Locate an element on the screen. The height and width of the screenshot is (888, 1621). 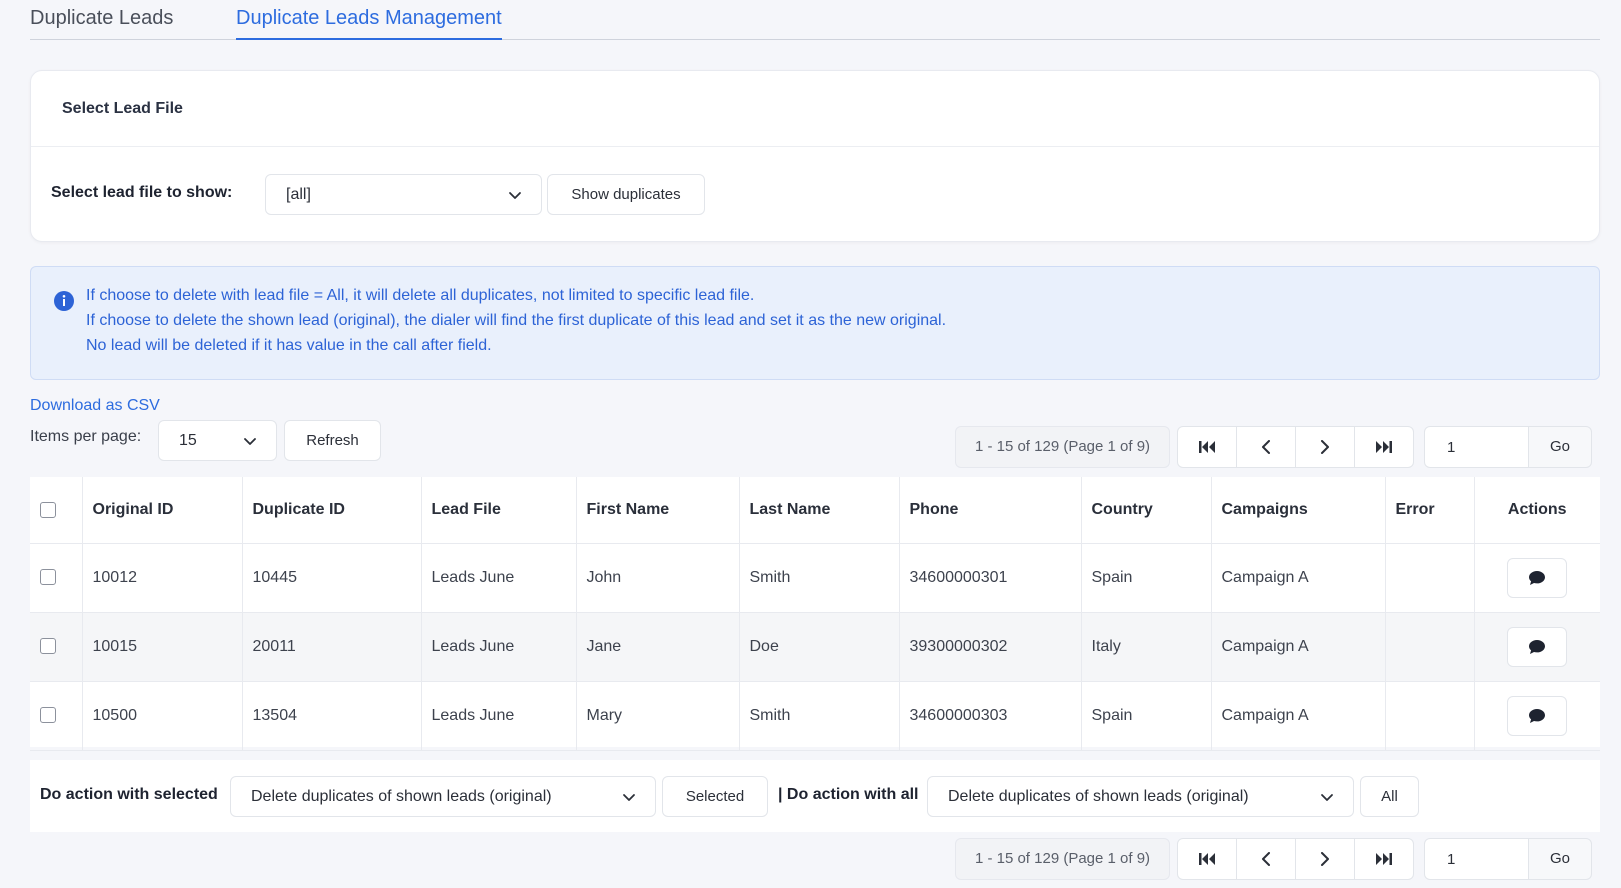
col-campaigns: Campaigns is located at coordinates (1298, 510).